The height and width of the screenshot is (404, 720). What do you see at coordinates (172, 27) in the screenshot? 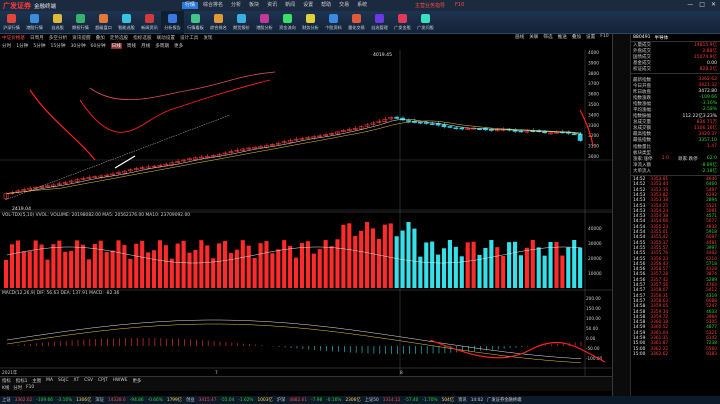
I see `toolbar-label: 分析报告` at bounding box center [172, 27].